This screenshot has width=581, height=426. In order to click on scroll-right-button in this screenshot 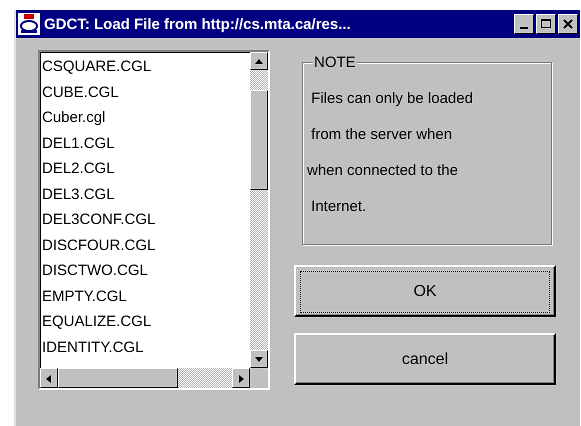, I will do `click(241, 378)`.